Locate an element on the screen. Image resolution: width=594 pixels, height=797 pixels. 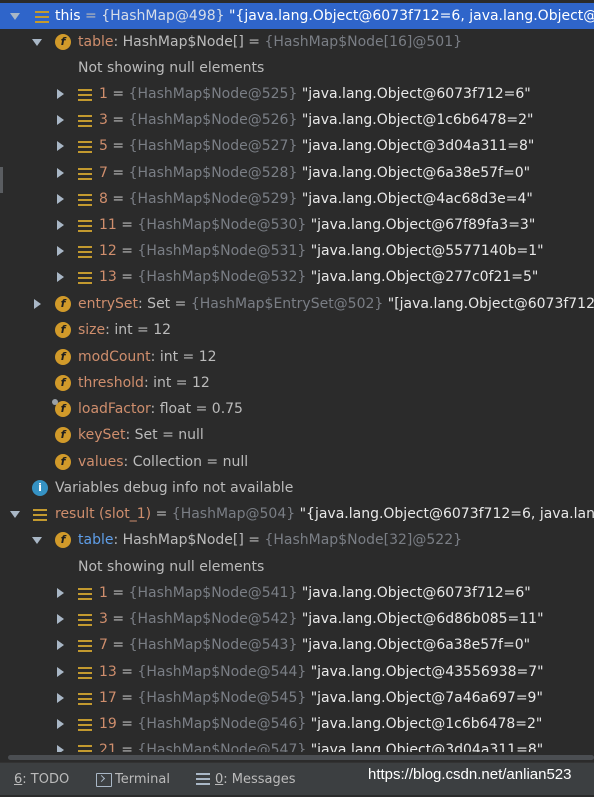
tree-node-loadfactor: f loadFactor: float = 0.75 is located at coordinates (297, 409).